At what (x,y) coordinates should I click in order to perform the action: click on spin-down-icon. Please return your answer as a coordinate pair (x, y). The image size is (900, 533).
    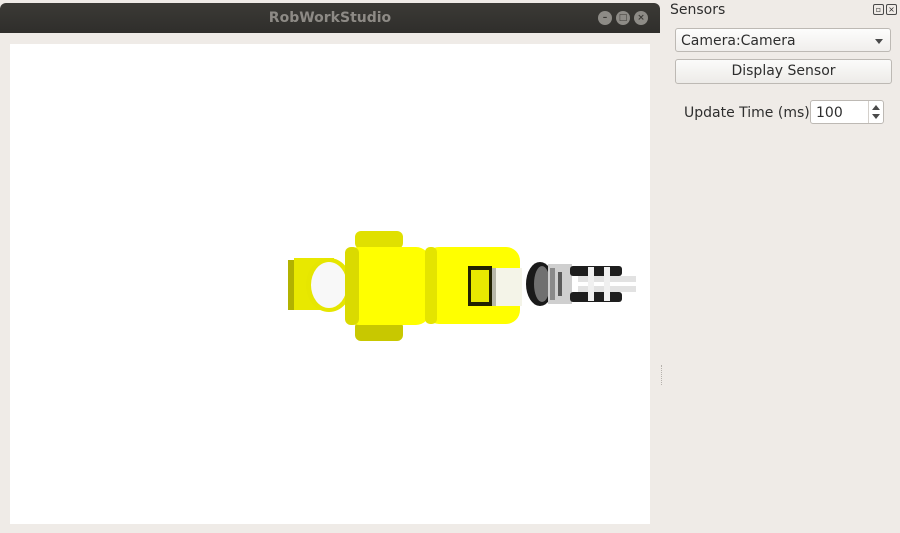
    Looking at the image, I should click on (876, 116).